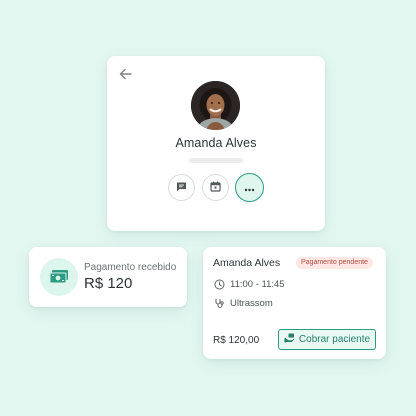  I want to click on patient-name: Amanda Alves, so click(247, 263).